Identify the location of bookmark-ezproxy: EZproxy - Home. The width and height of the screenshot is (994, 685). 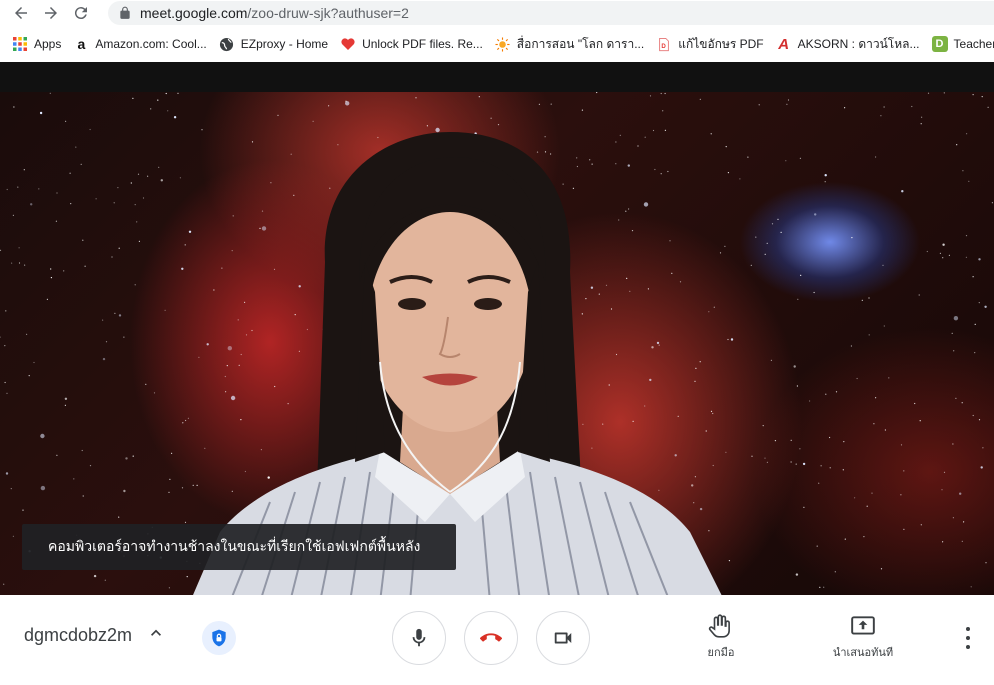
(273, 44).